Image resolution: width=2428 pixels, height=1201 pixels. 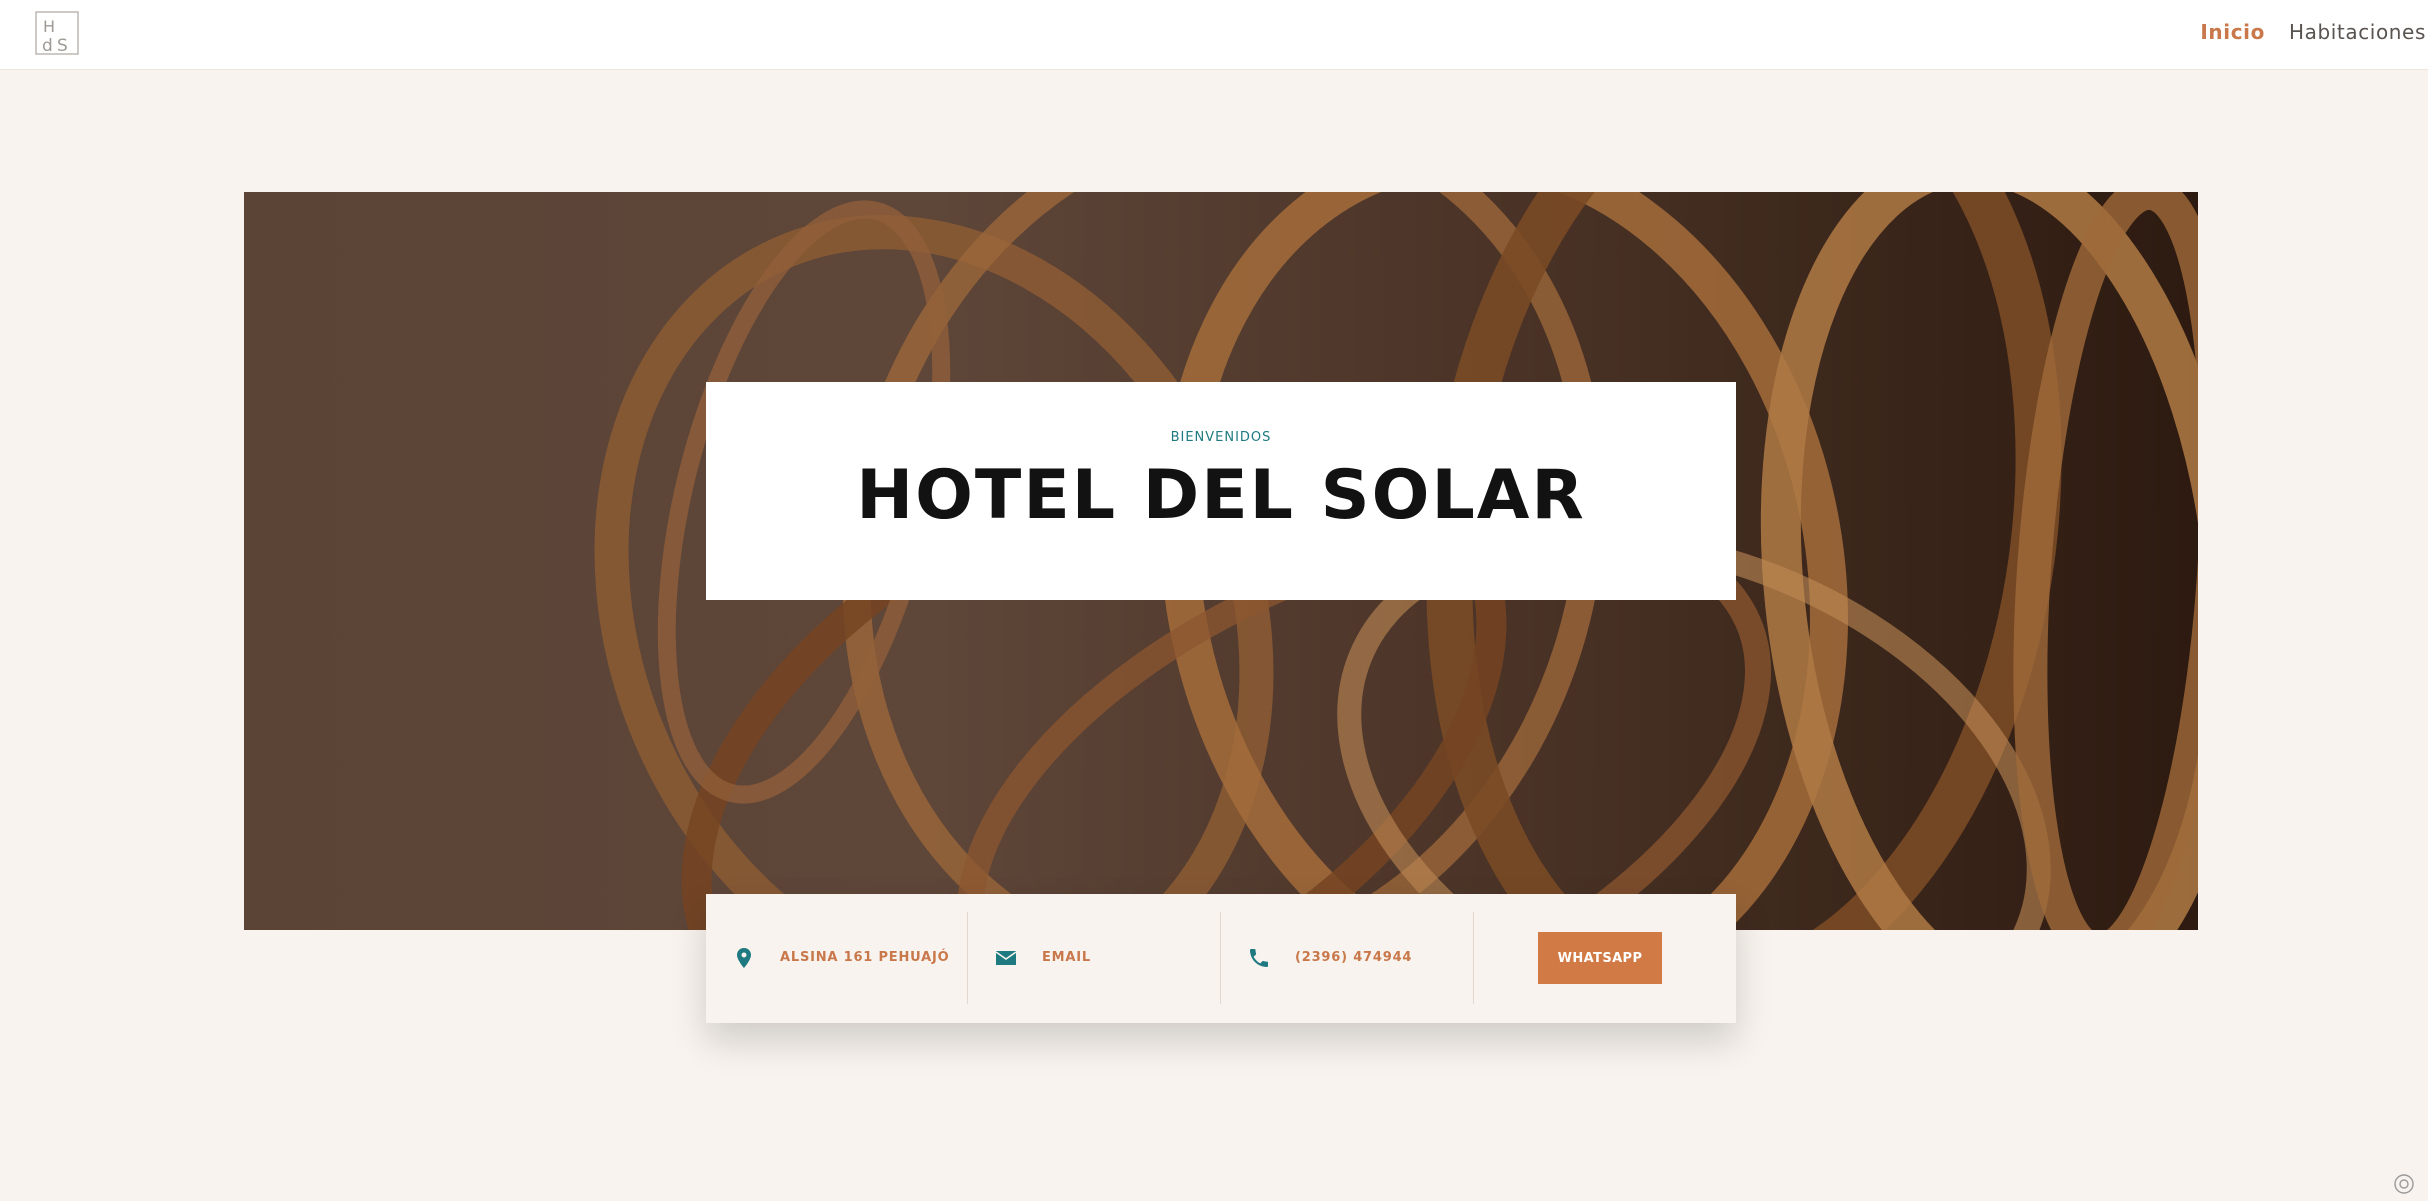 I want to click on top-navigation-bar: H d S Inicio Habitaciones, so click(x=1214, y=35).